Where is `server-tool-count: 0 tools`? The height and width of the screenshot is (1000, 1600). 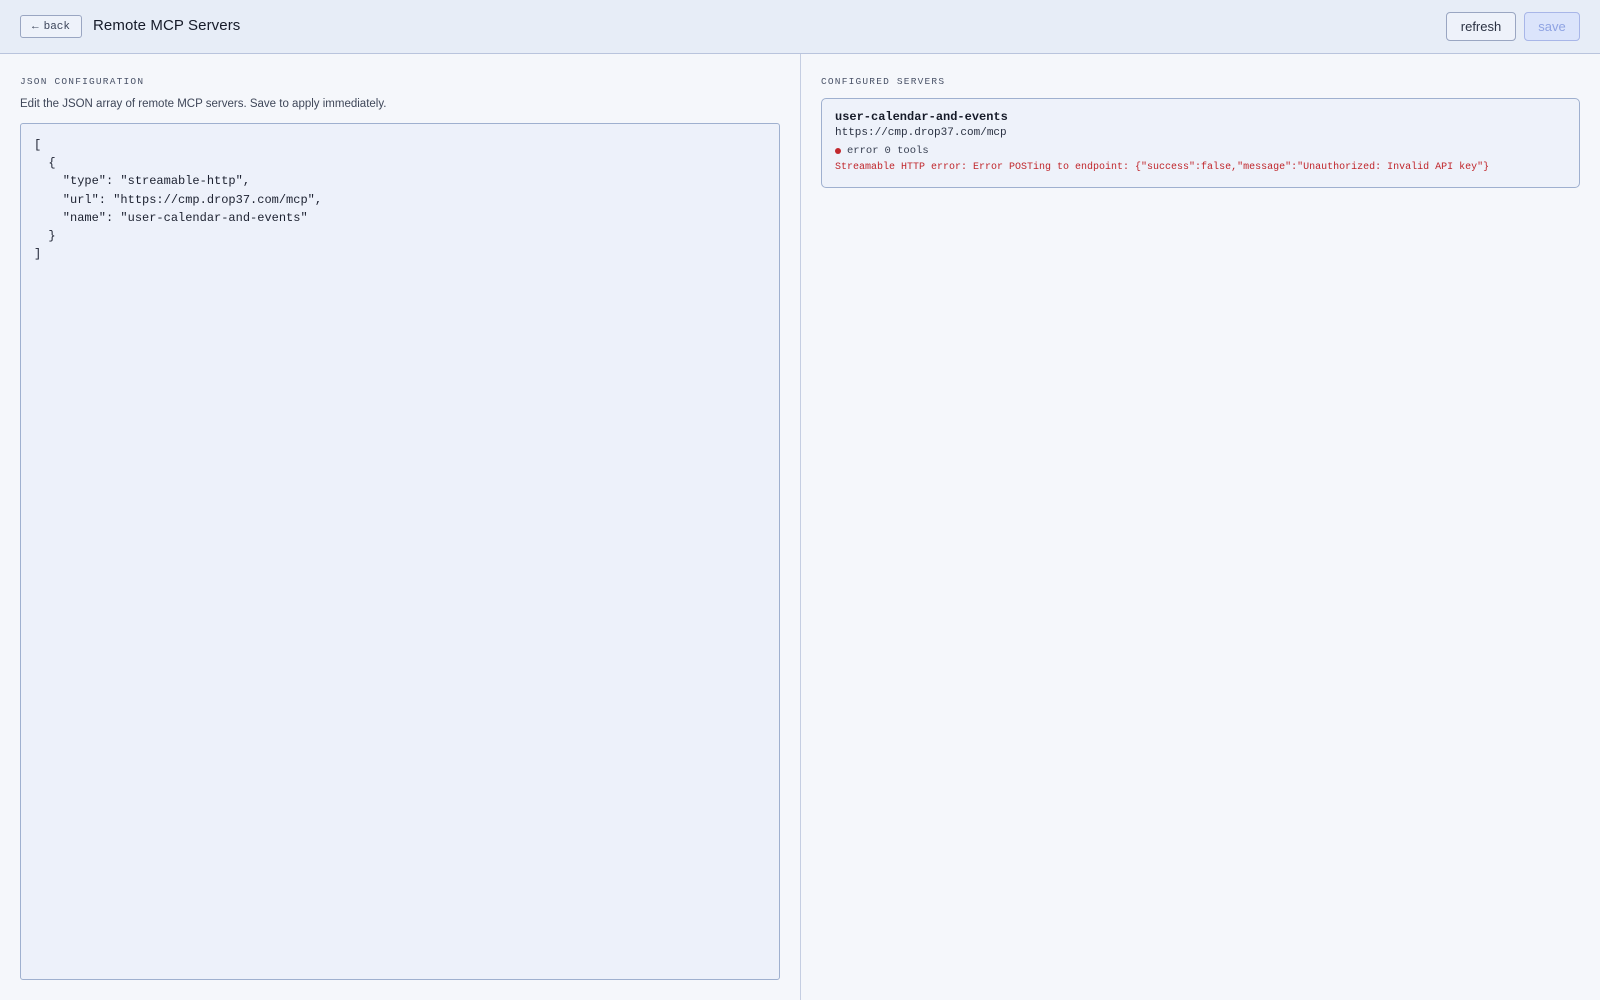 server-tool-count: 0 tools is located at coordinates (906, 151).